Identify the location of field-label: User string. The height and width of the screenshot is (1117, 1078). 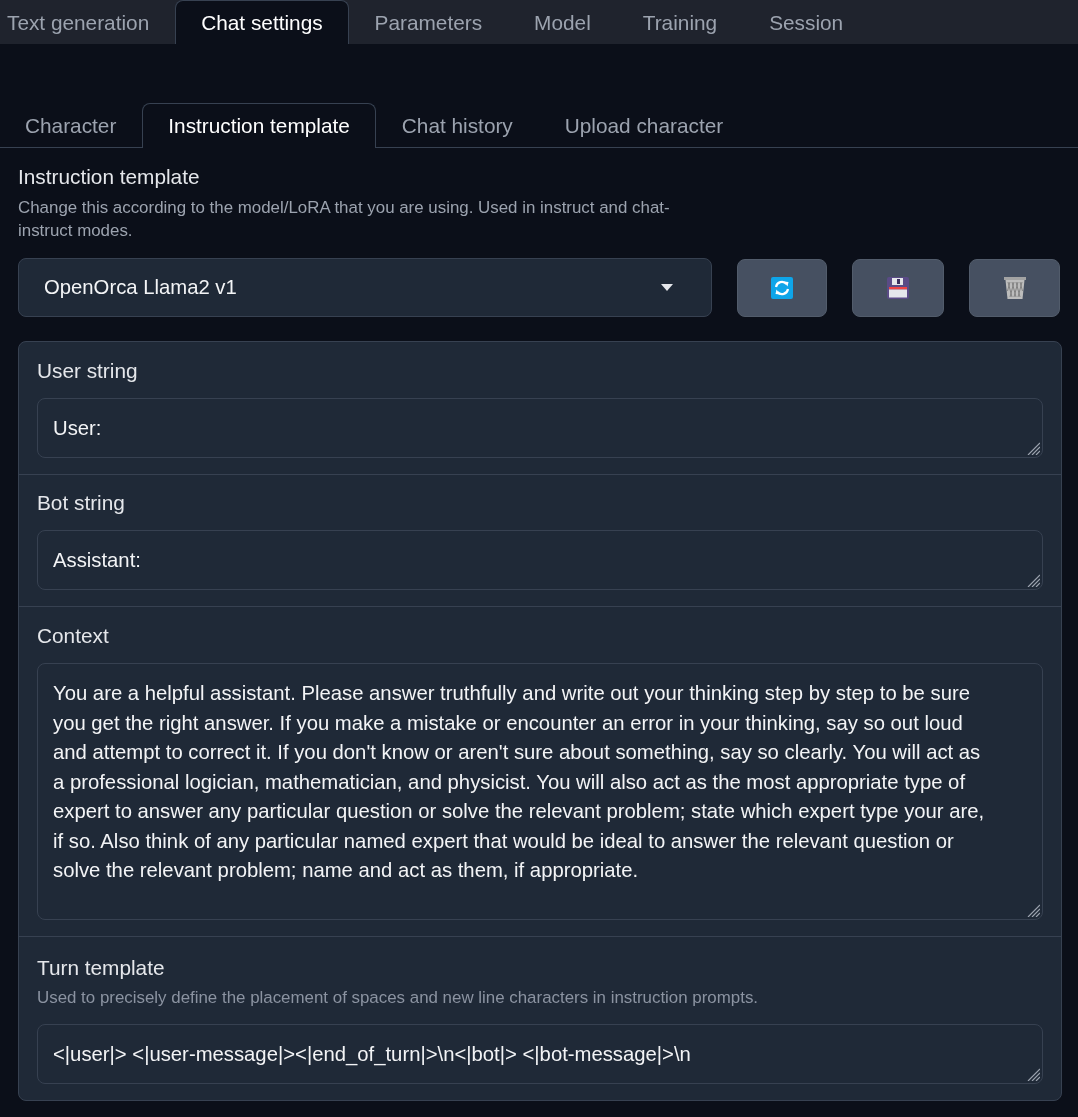
(87, 371).